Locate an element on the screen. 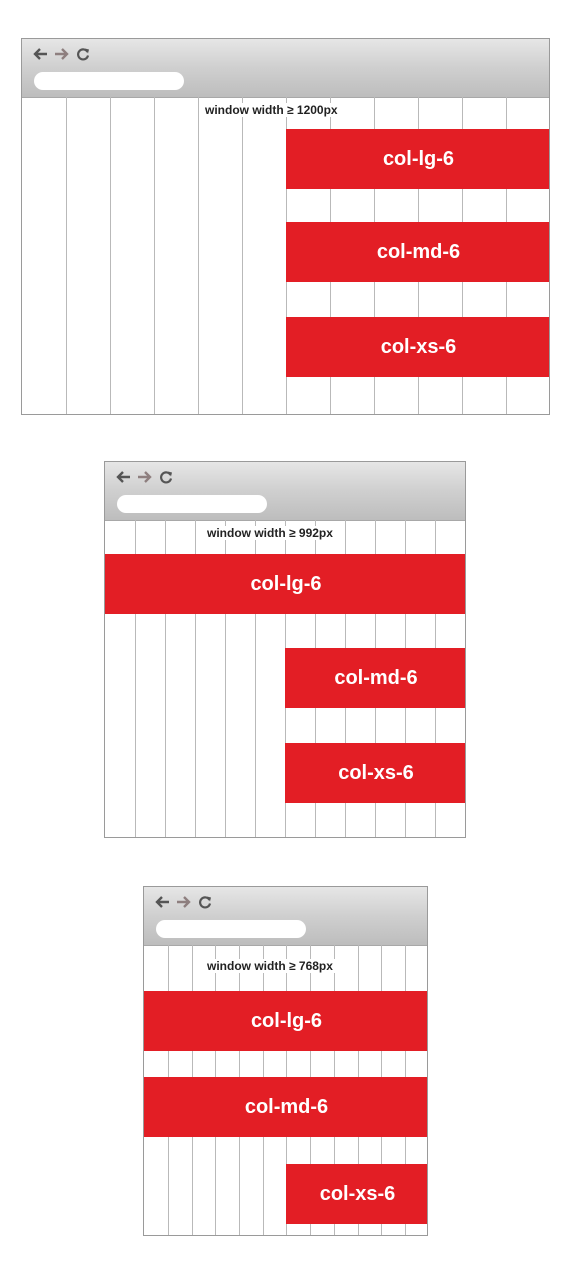 Image resolution: width=571 pixels, height=1280 pixels. window-width-label: window width ≥ 992px is located at coordinates (270, 533).